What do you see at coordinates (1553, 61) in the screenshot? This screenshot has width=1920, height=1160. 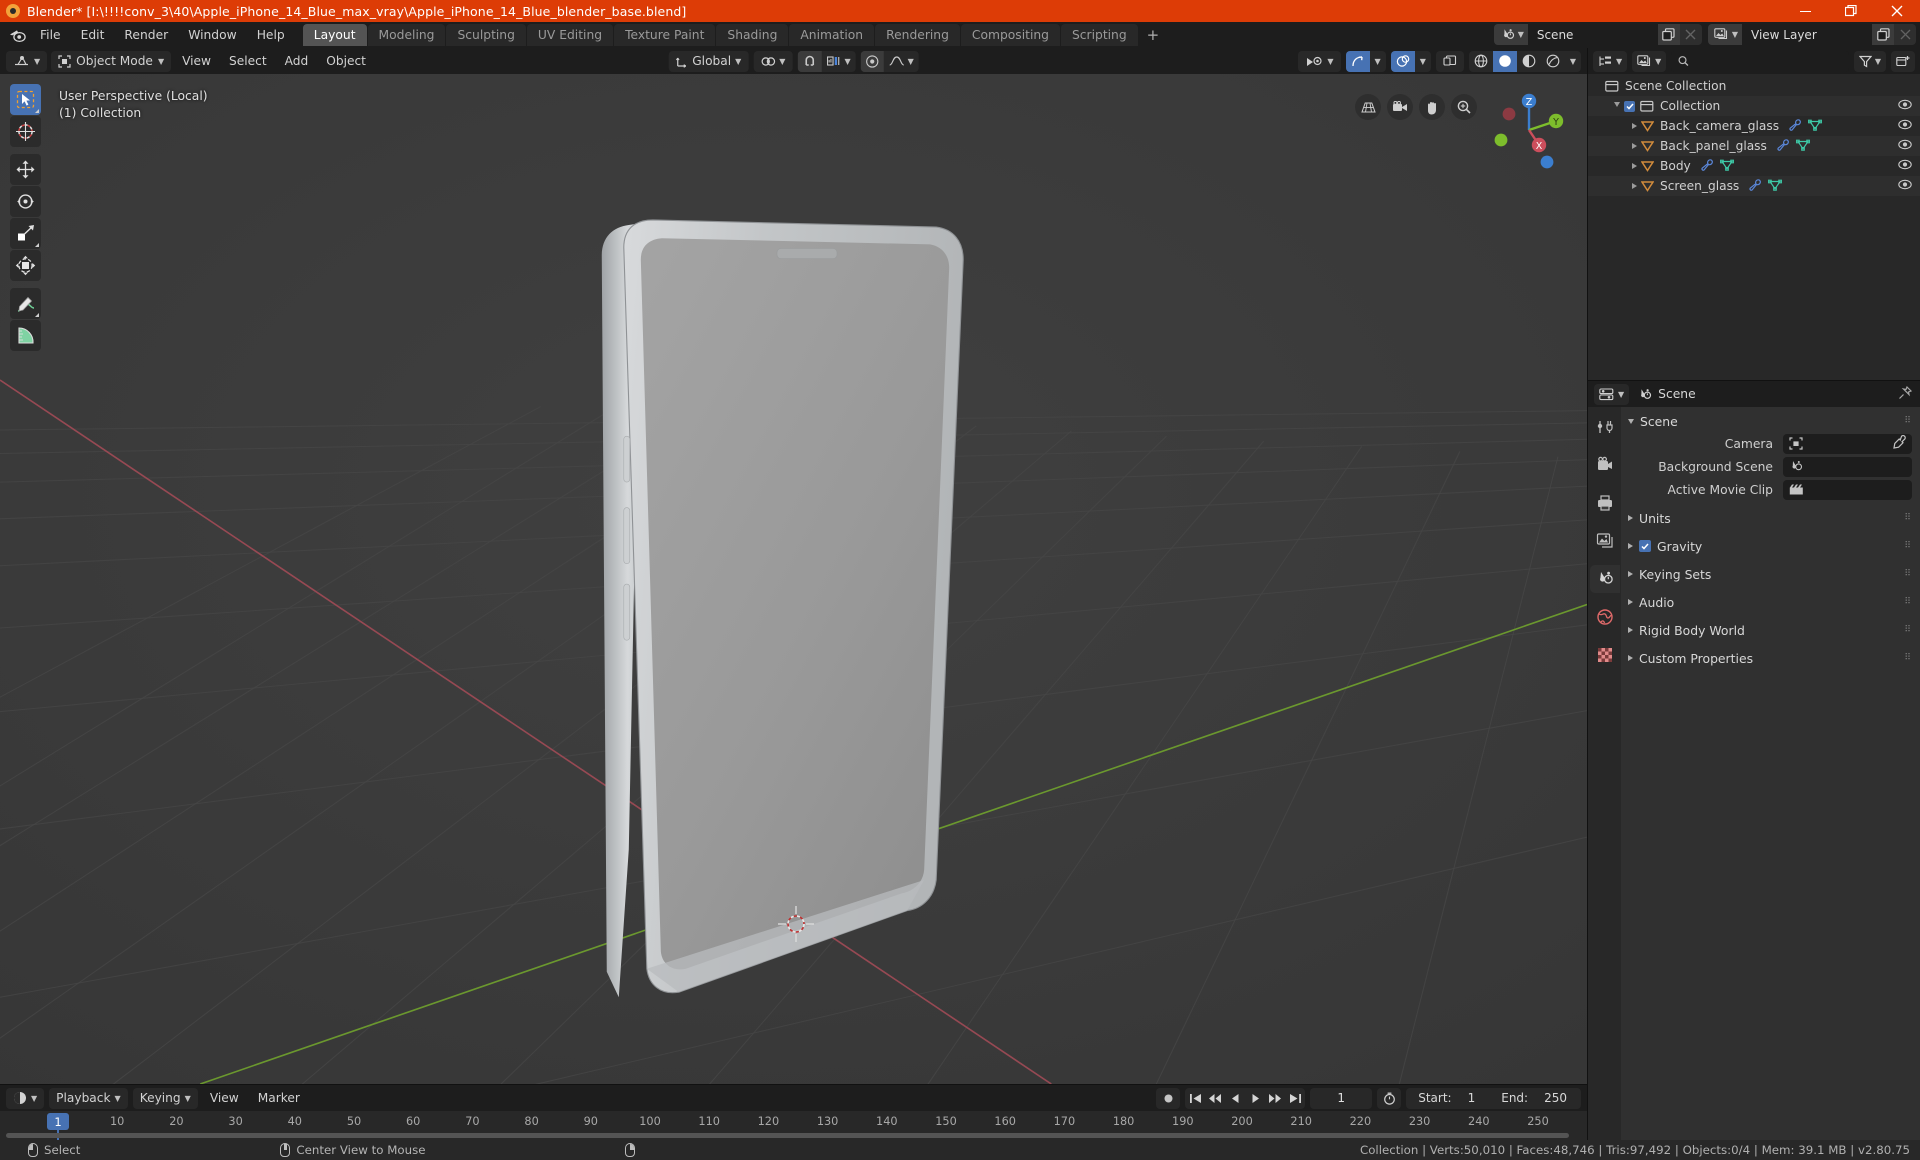 I see `shading-rendered-button` at bounding box center [1553, 61].